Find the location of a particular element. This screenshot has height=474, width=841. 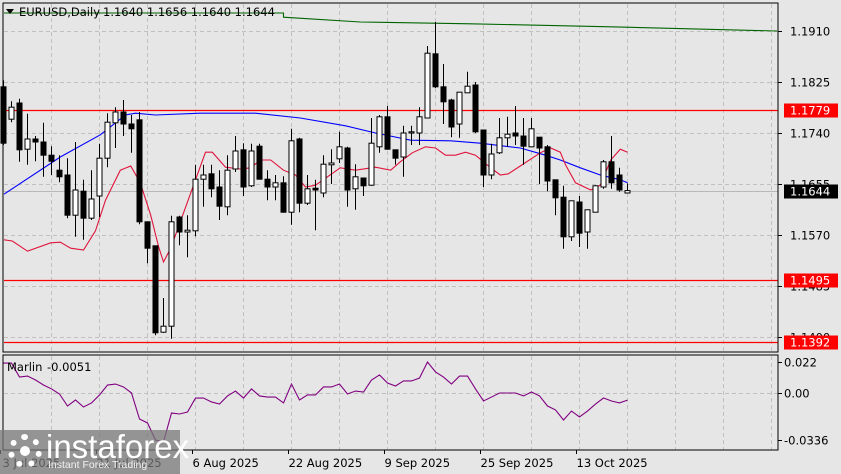

gear-logo-icon is located at coordinates (25, 451).